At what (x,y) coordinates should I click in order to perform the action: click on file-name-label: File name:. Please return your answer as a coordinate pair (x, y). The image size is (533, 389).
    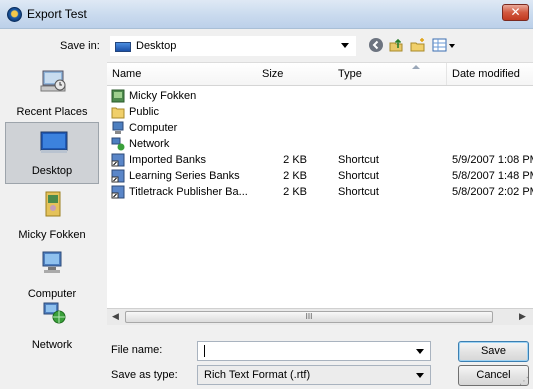
    Looking at the image, I should click on (137, 350).